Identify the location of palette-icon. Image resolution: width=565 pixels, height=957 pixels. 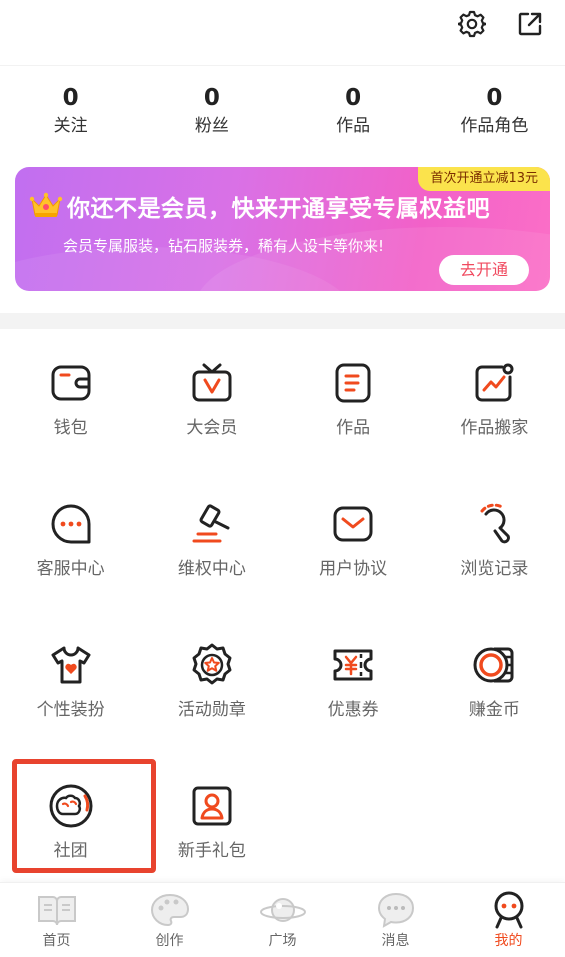
(169, 910).